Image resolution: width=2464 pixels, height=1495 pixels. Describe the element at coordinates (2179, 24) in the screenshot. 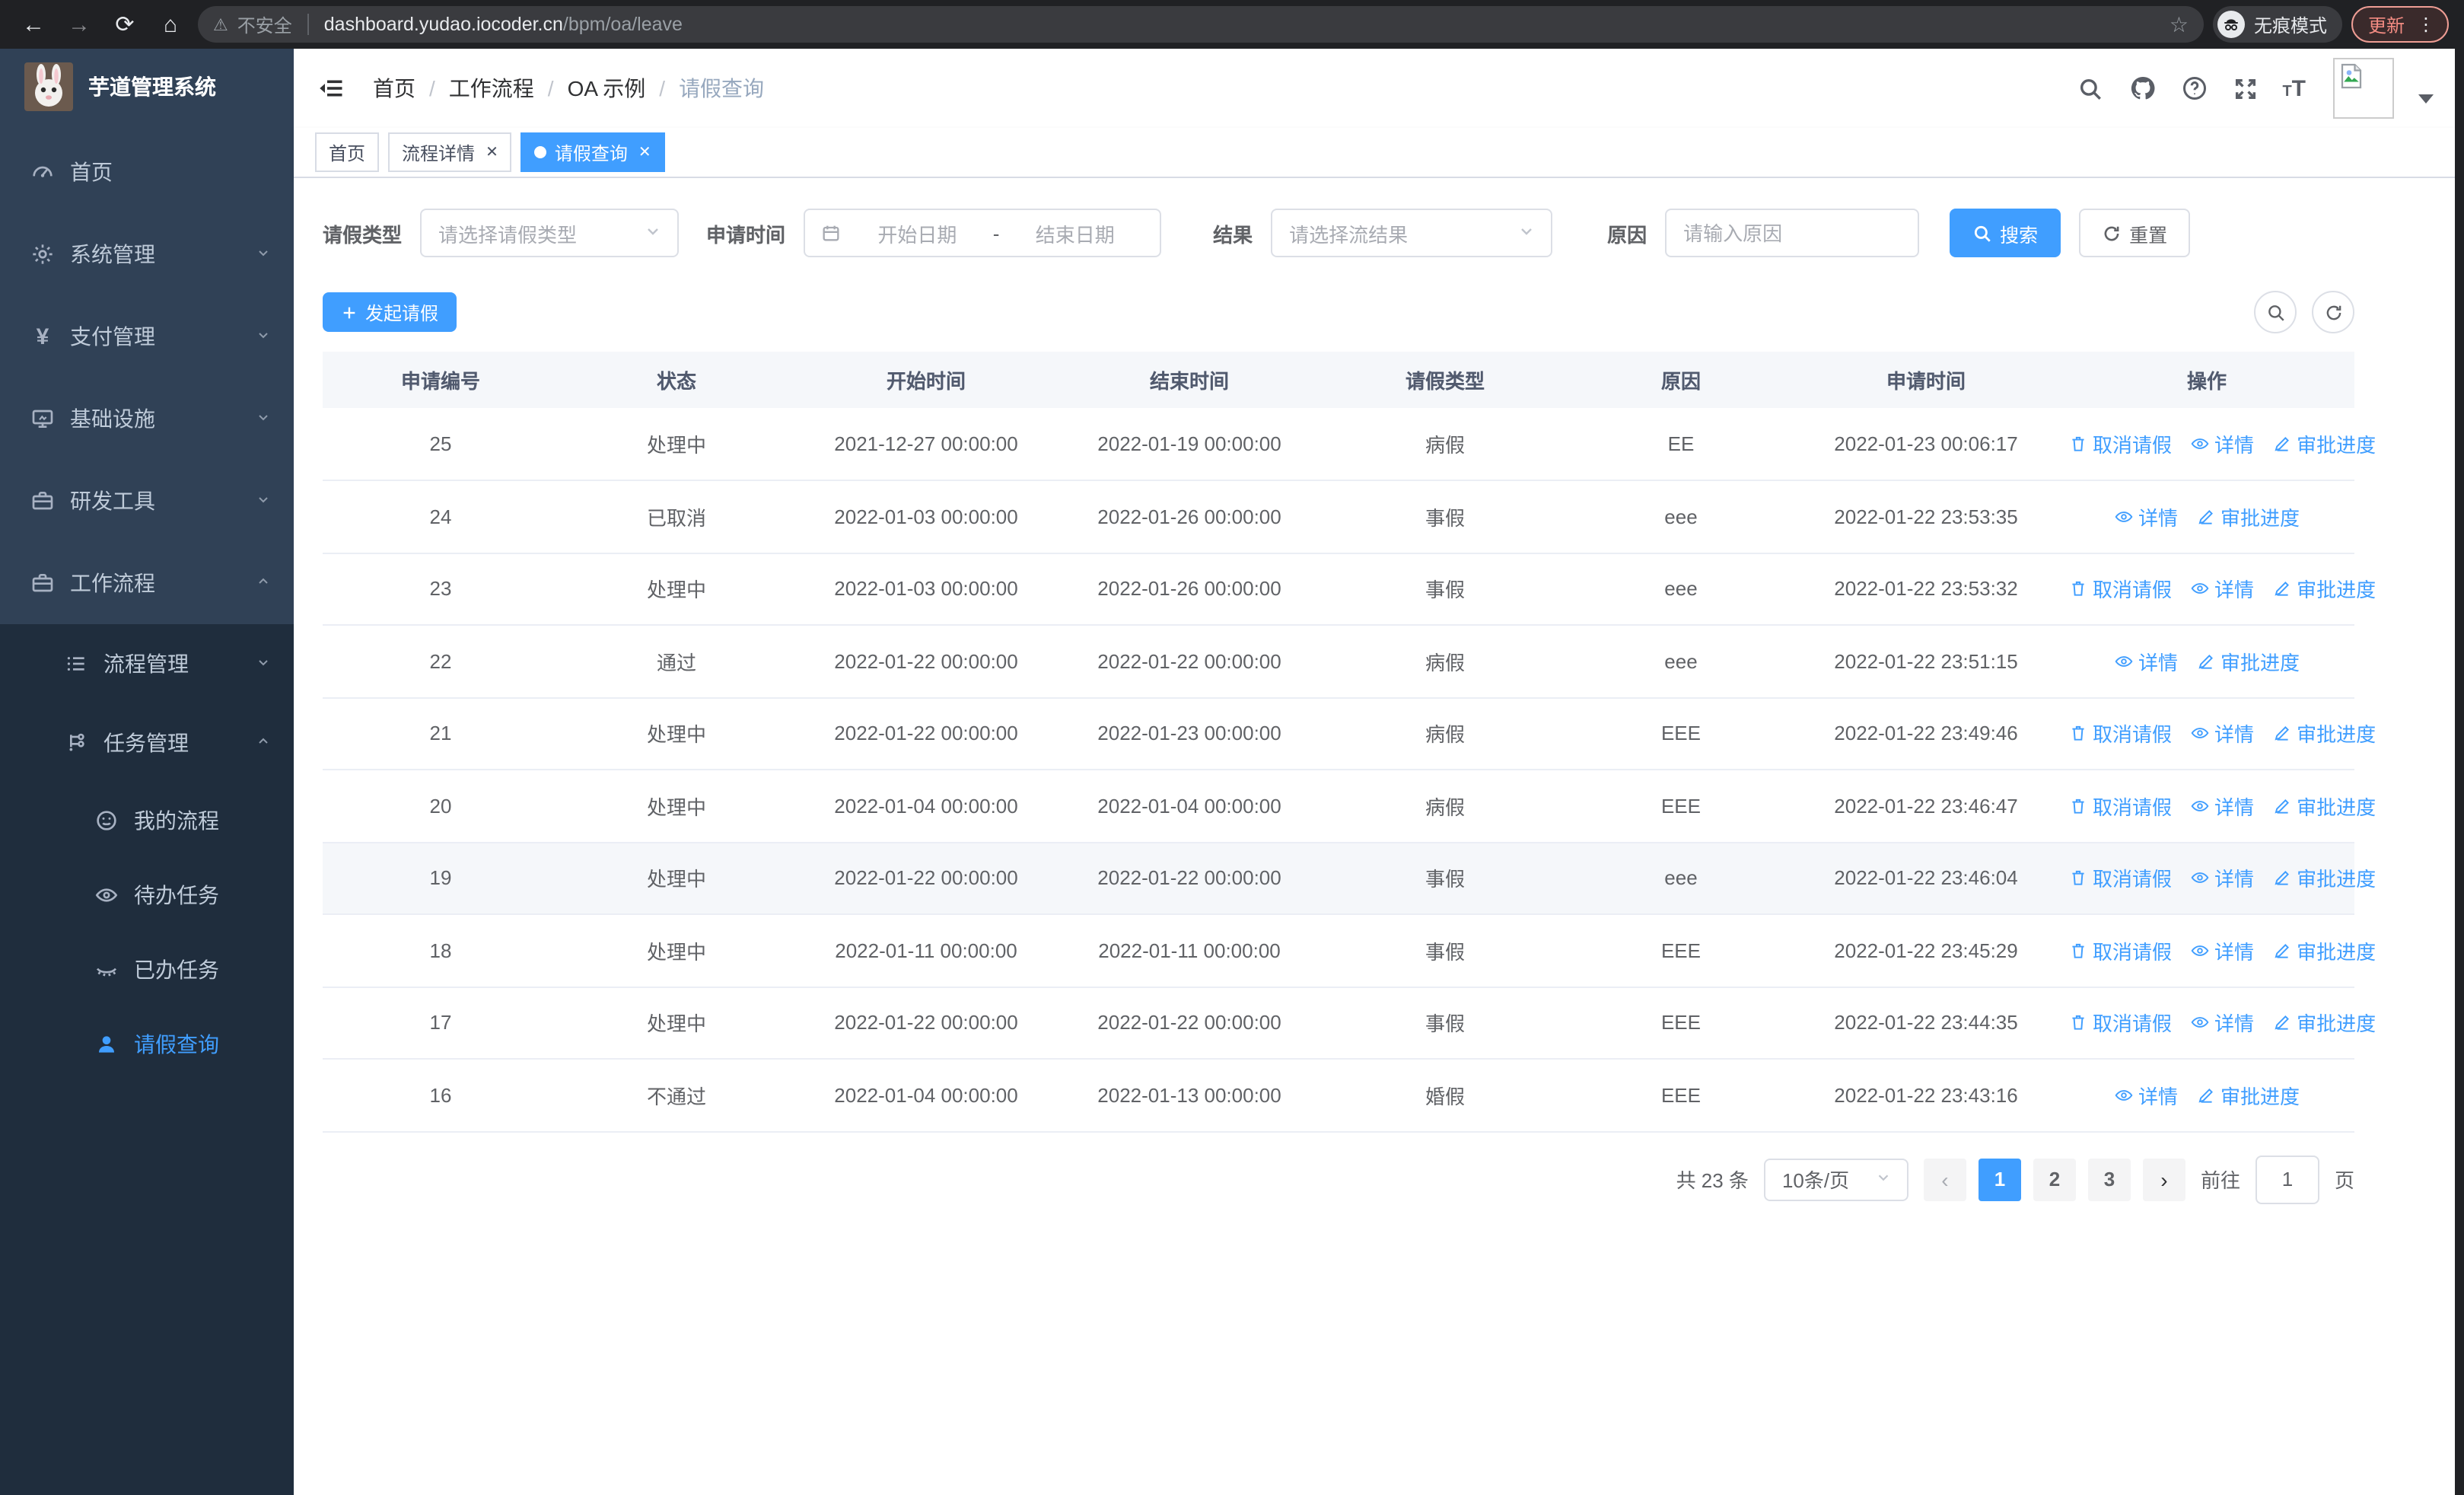

I see `bookmark-star-icon: ☆` at that location.